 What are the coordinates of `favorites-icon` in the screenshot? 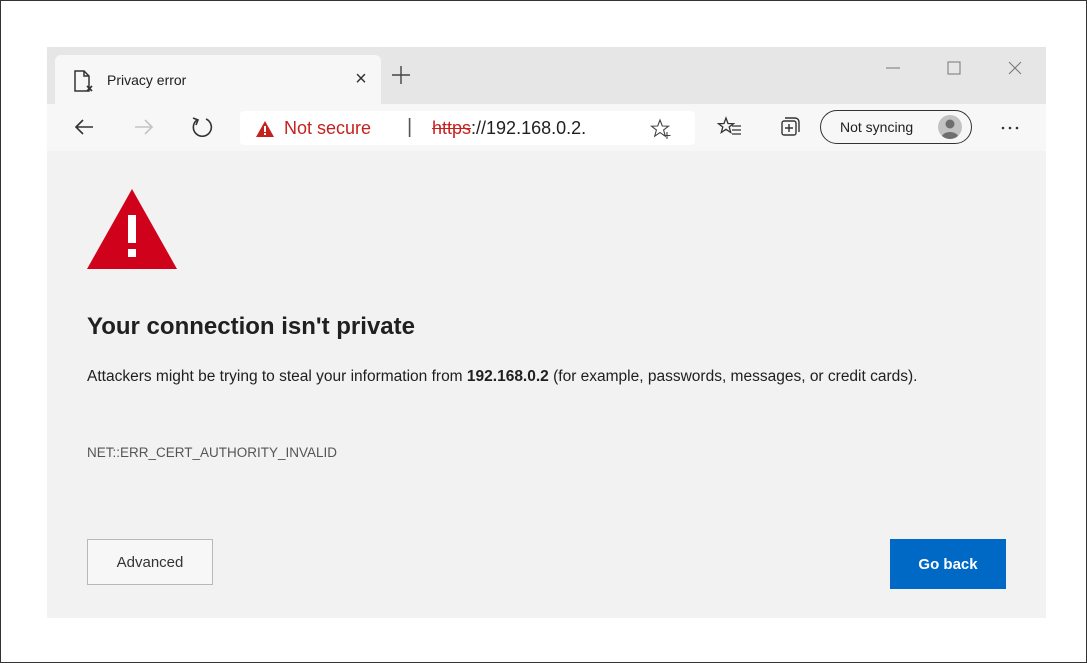 It's located at (729, 127).